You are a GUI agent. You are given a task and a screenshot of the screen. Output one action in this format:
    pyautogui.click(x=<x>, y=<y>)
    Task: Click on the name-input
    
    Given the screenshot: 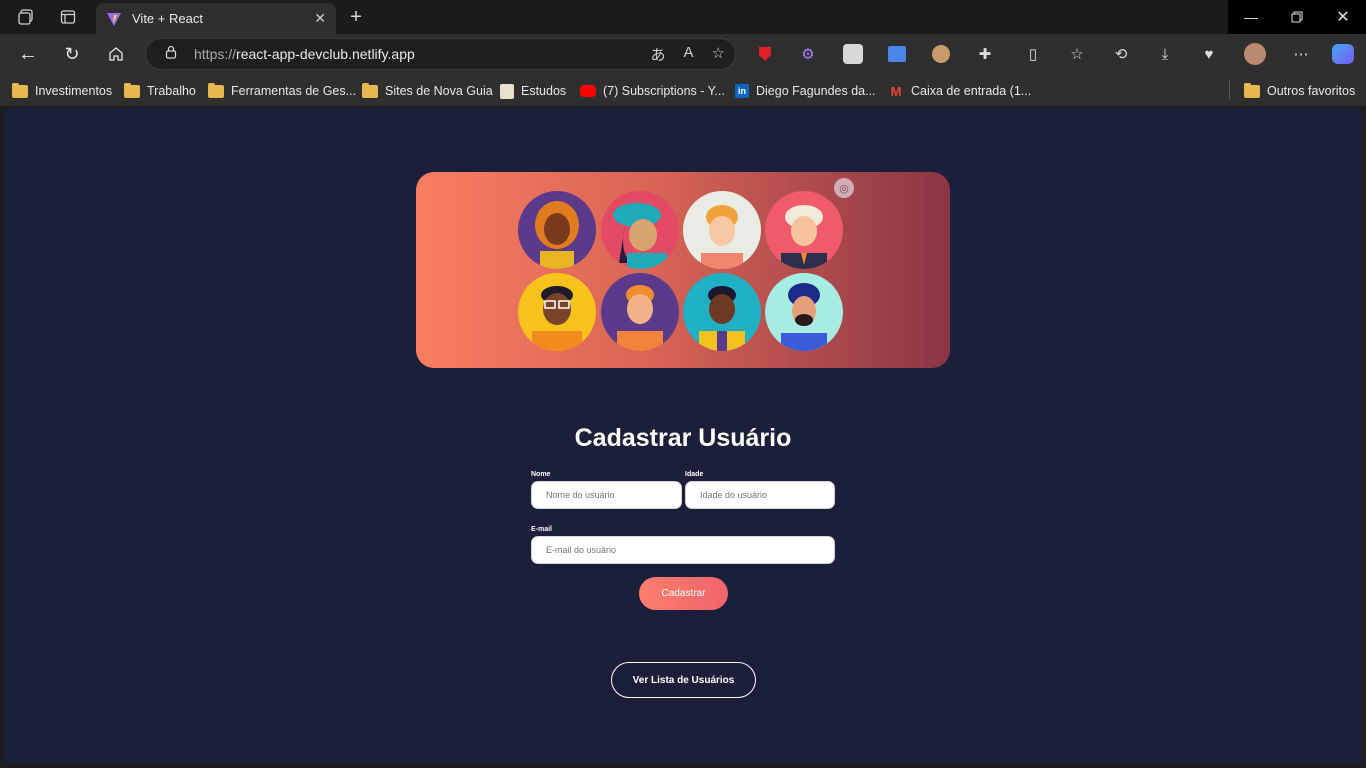 What is the action you would take?
    pyautogui.click(x=606, y=495)
    